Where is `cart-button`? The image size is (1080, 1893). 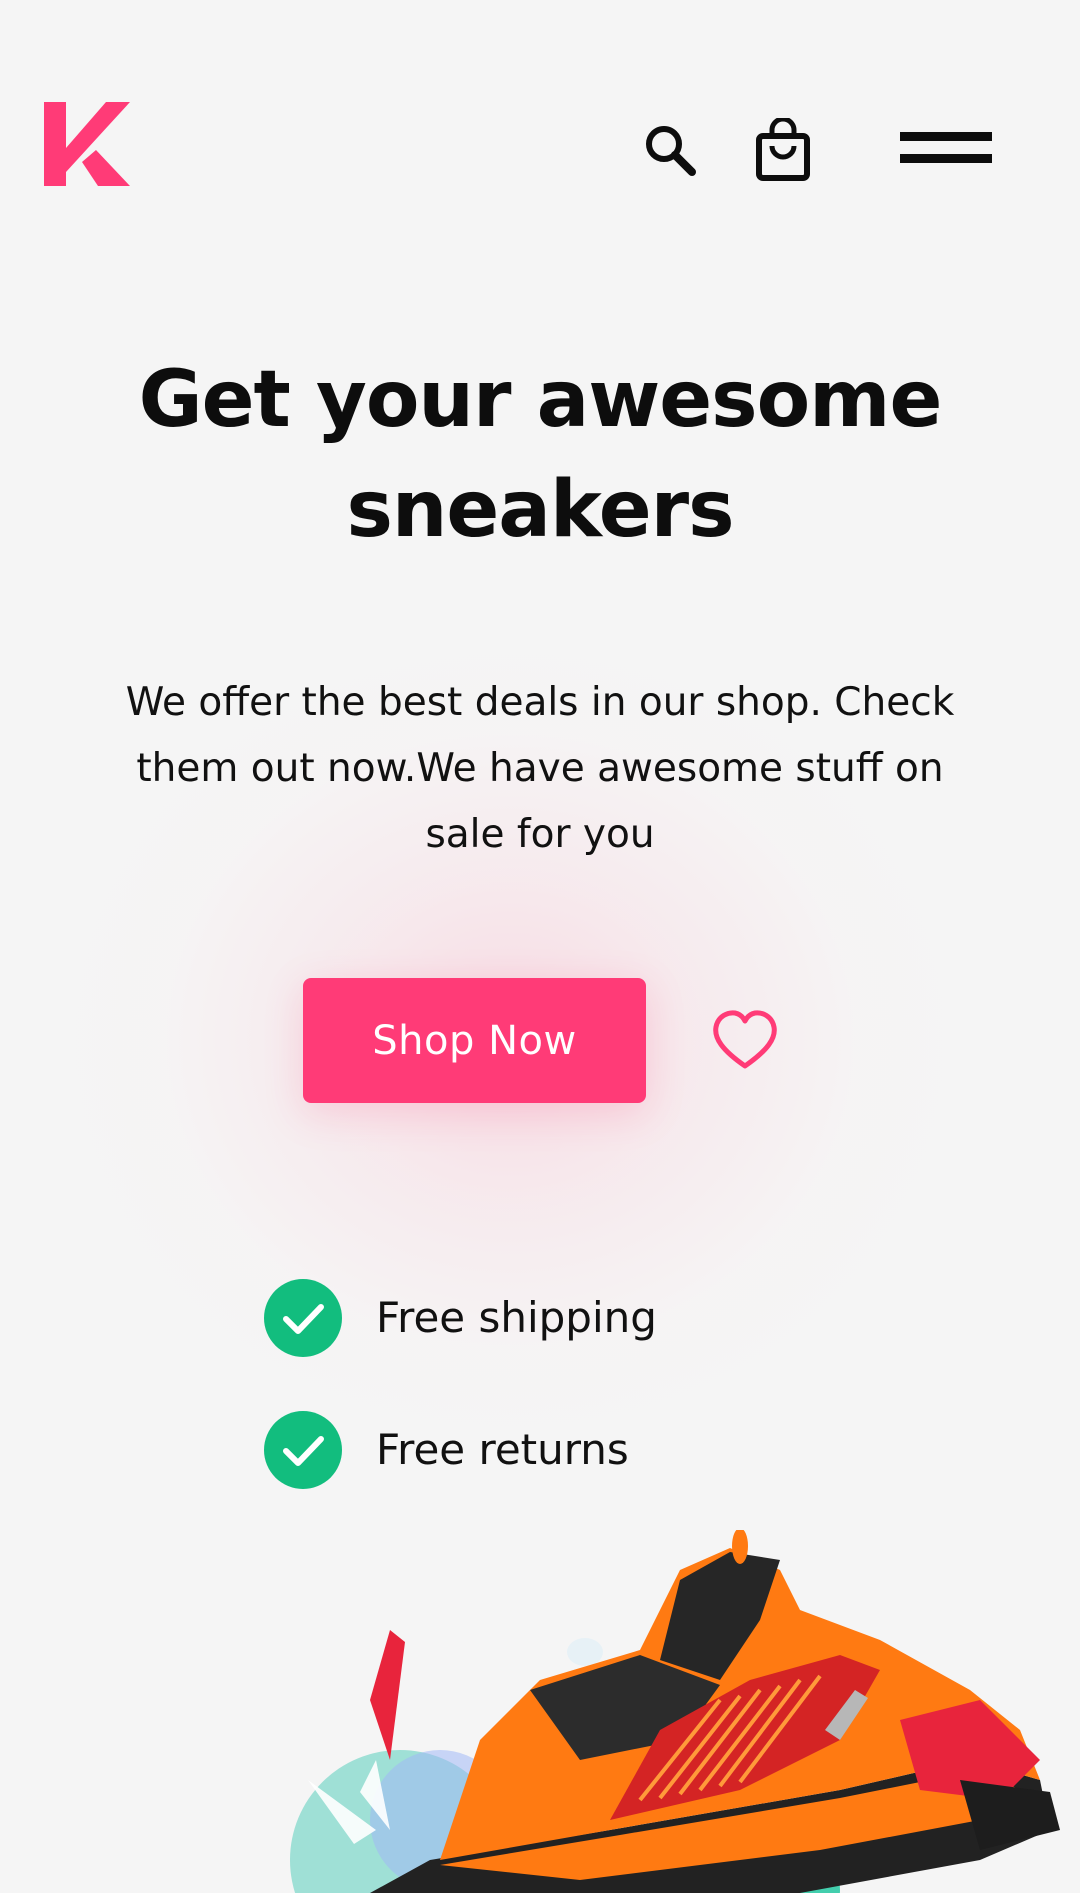
cart-button is located at coordinates (783, 149).